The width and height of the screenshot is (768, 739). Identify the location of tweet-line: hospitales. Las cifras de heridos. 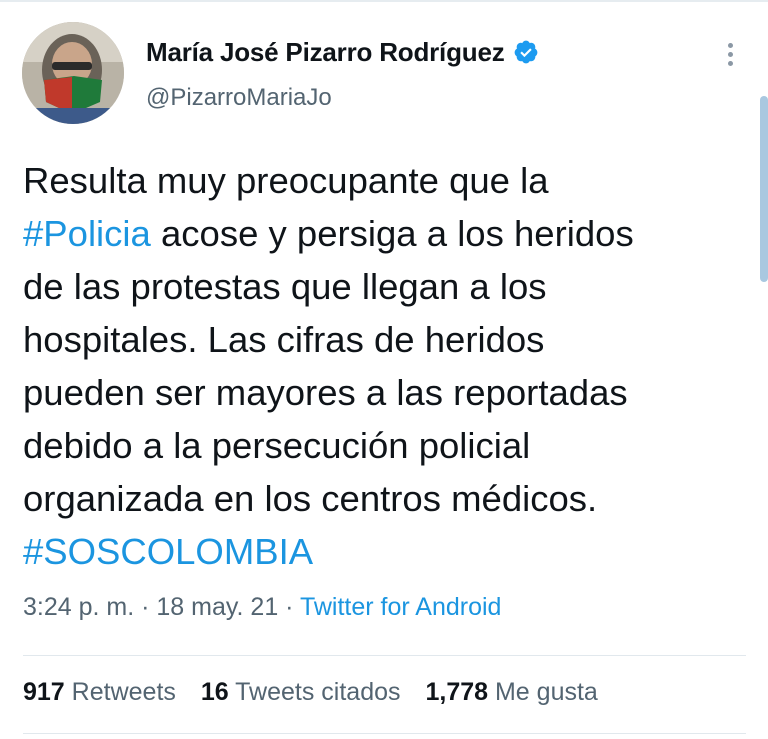
(385, 339).